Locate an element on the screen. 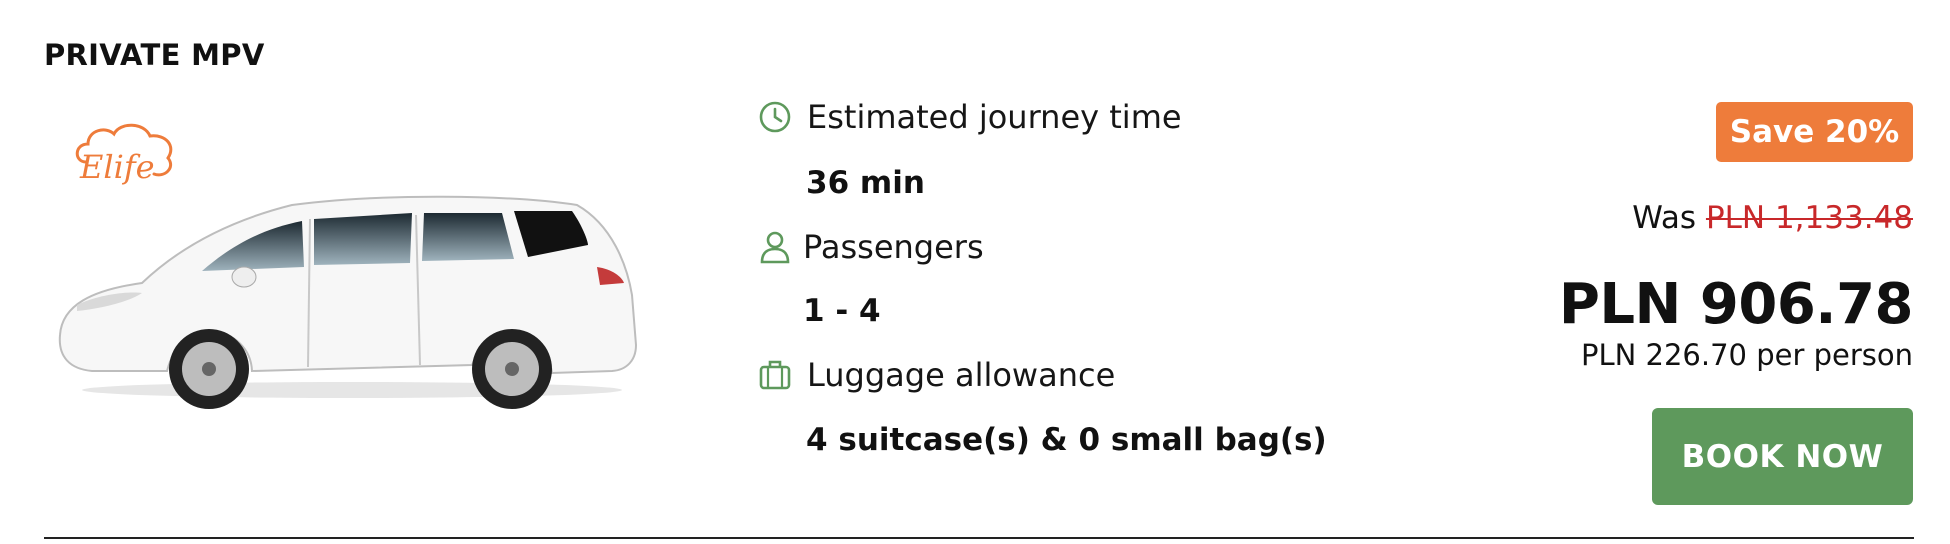  passengers-value: 1 - 4 is located at coordinates (842, 311).